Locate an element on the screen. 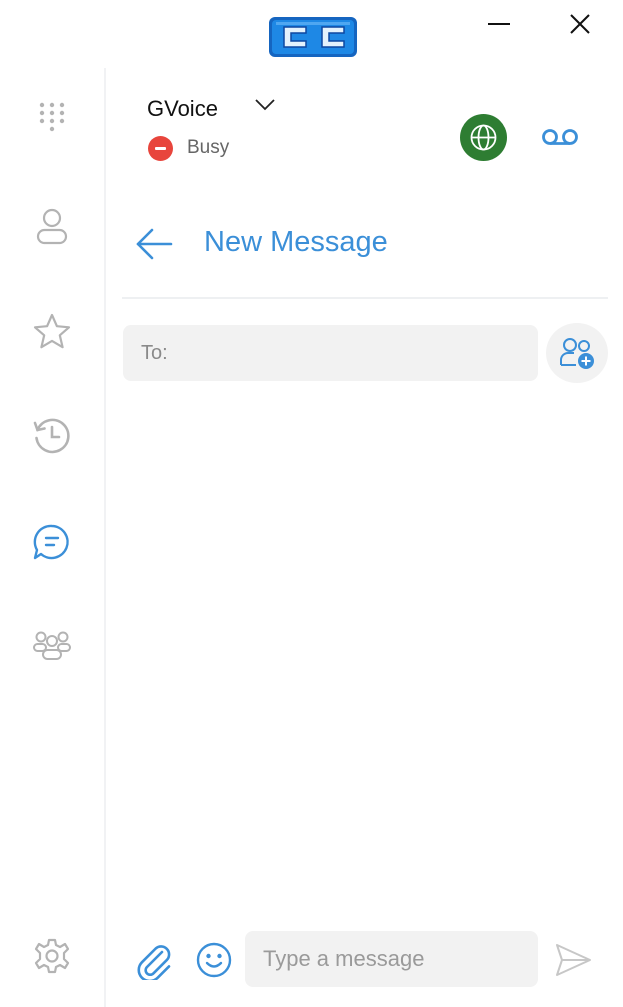 This screenshot has width=623, height=1007. group-icon is located at coordinates (52, 645).